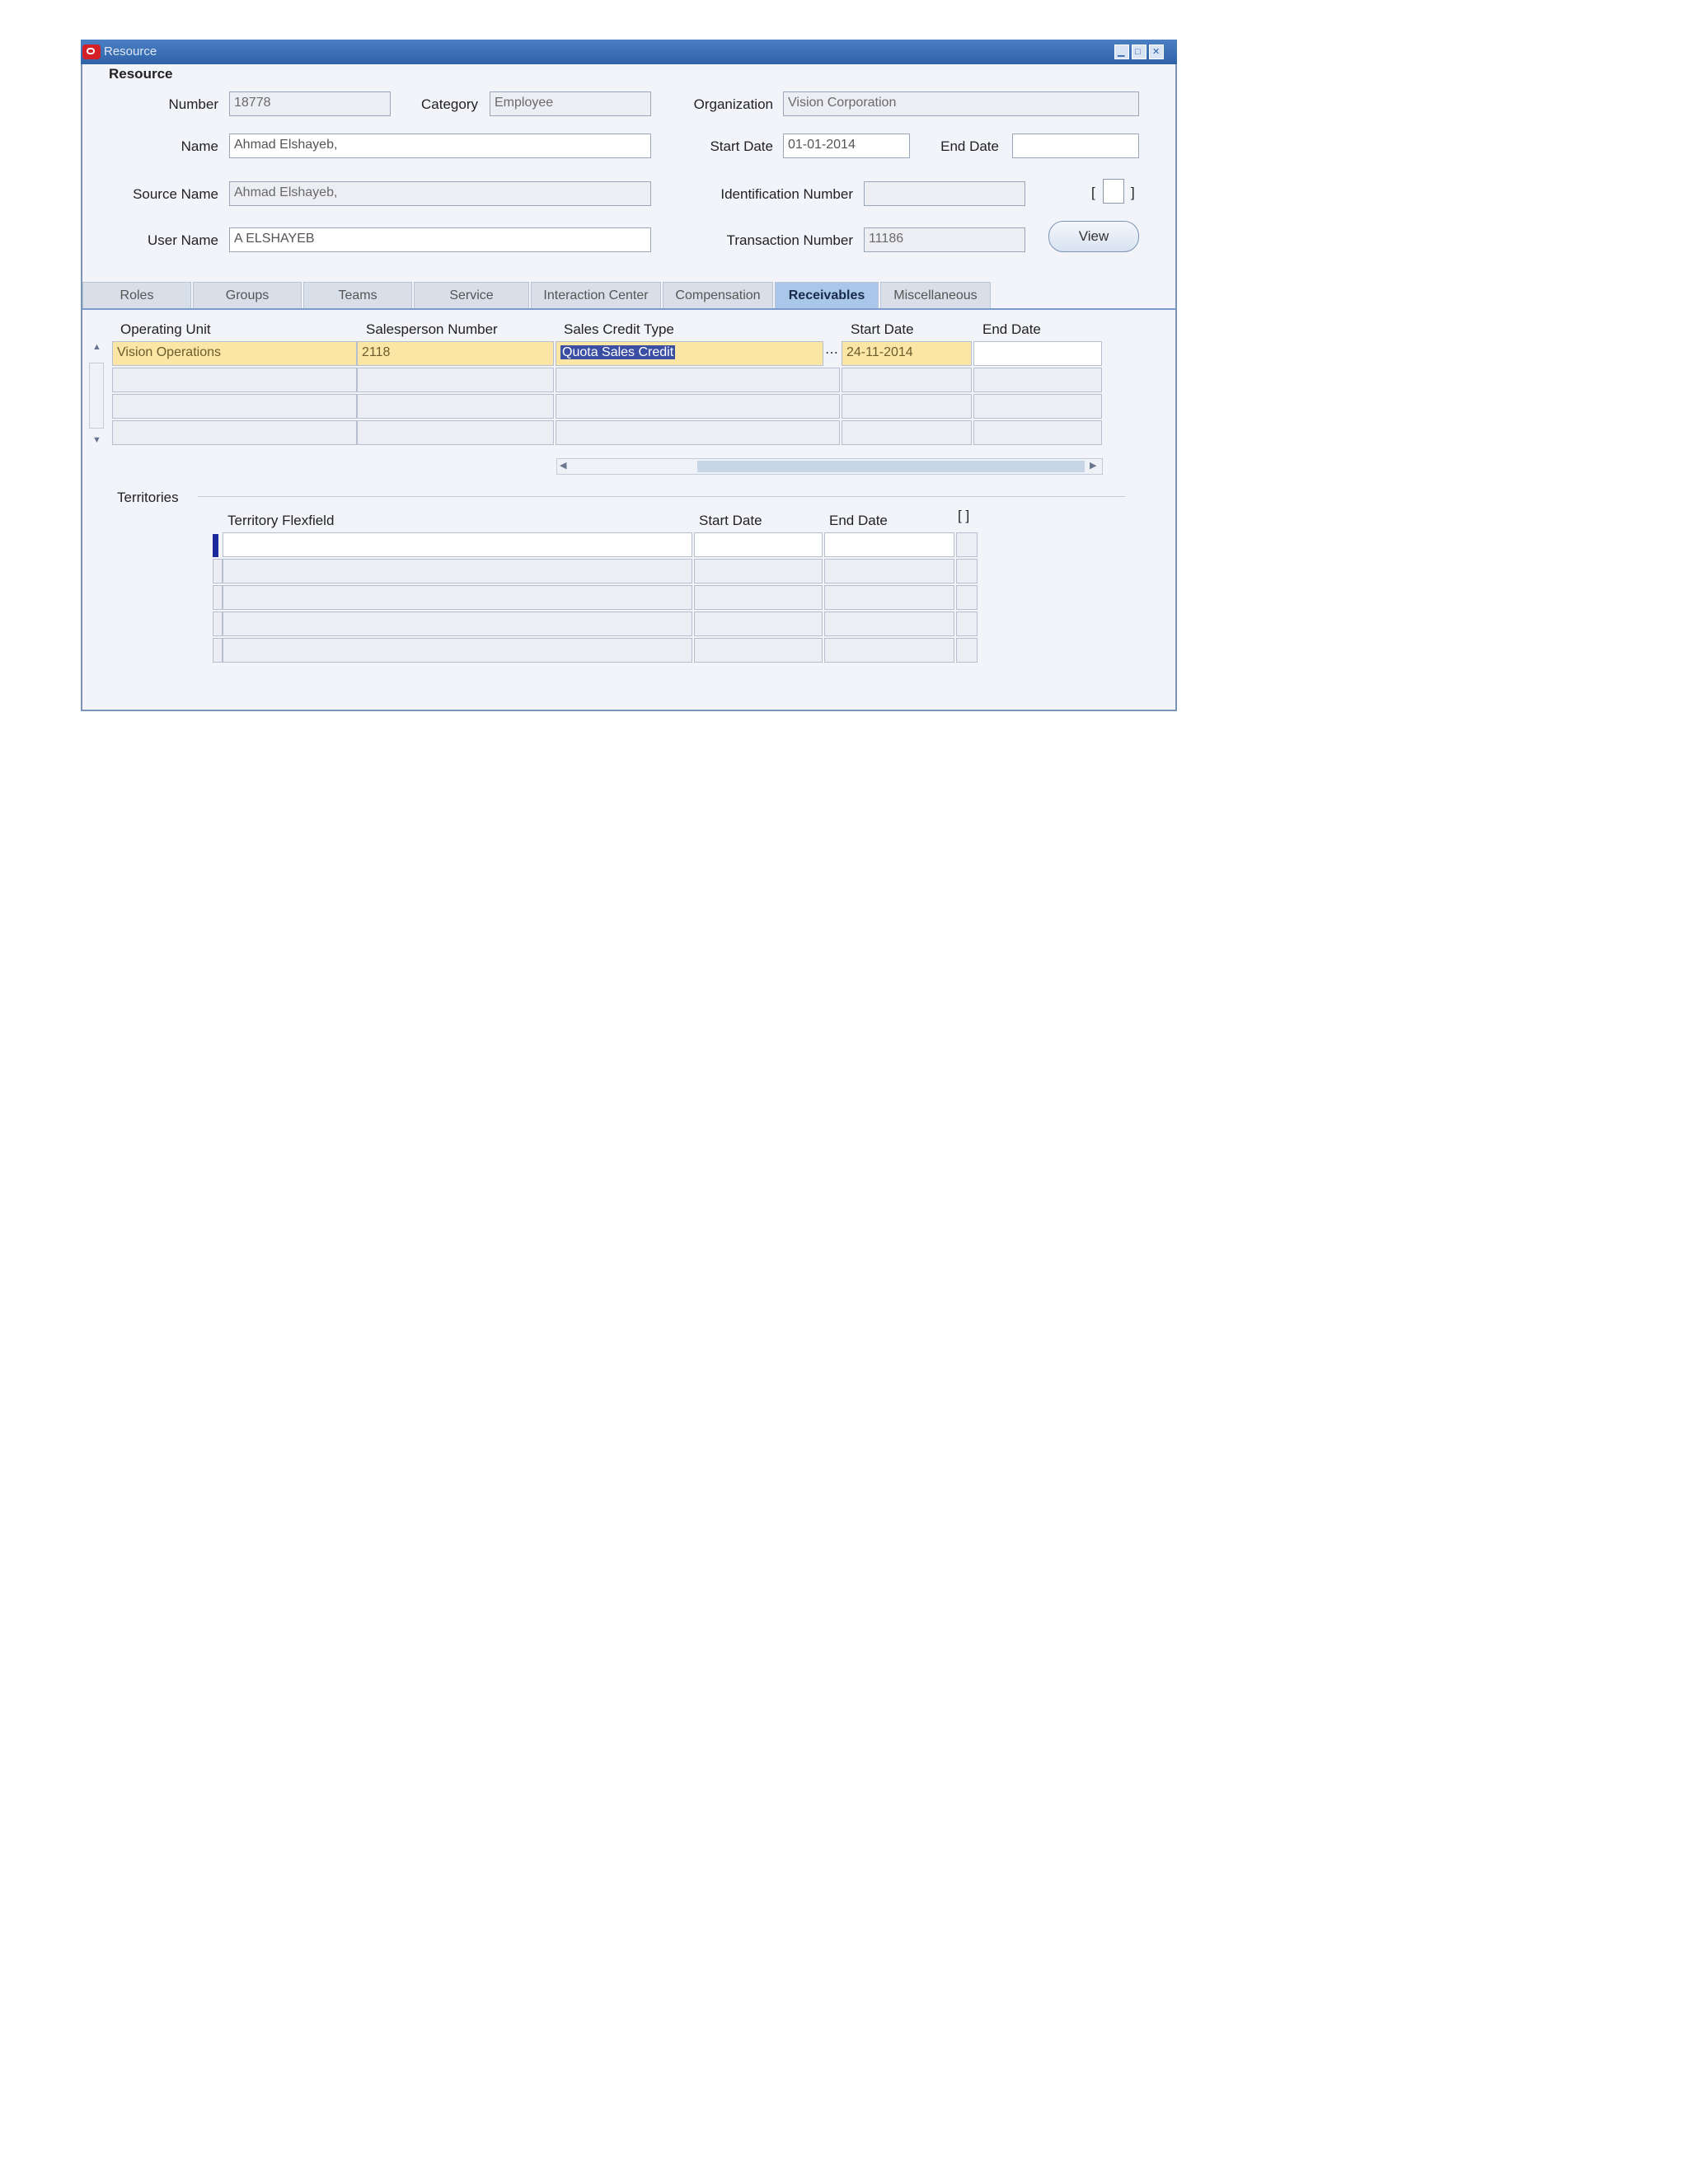 This screenshot has height=2184, width=1688. I want to click on territories-separator, so click(661, 496).